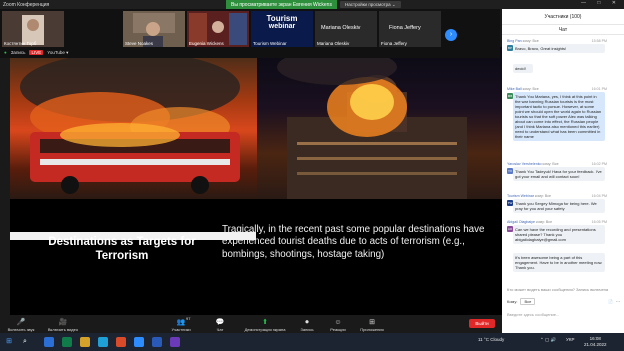 This screenshot has width=624, height=351. What do you see at coordinates (521, 222) in the screenshot?
I see `message-sender: Abigail Olagbaiye` at bounding box center [521, 222].